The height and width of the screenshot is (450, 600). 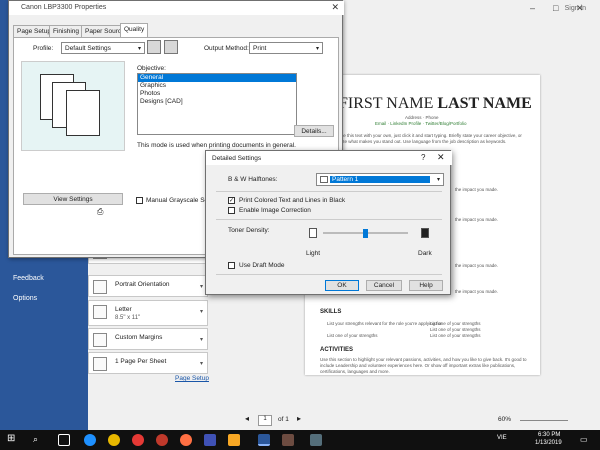 What do you see at coordinates (231, 265) in the screenshot?
I see `draft-mode-checkbox` at bounding box center [231, 265].